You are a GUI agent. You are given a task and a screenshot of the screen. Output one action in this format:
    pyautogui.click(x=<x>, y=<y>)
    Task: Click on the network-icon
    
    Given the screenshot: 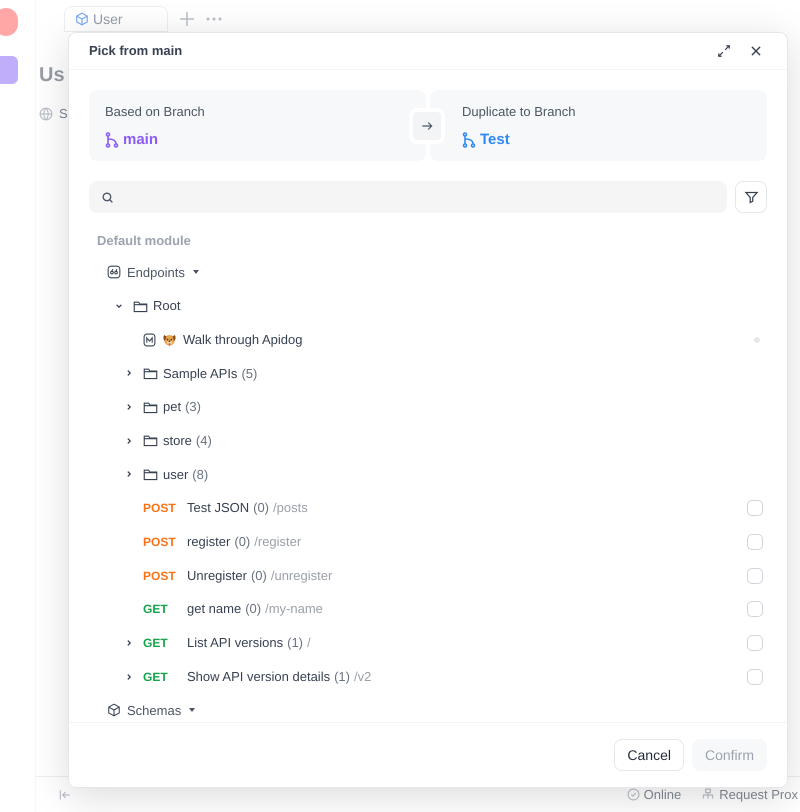 What is the action you would take?
    pyautogui.click(x=708, y=795)
    